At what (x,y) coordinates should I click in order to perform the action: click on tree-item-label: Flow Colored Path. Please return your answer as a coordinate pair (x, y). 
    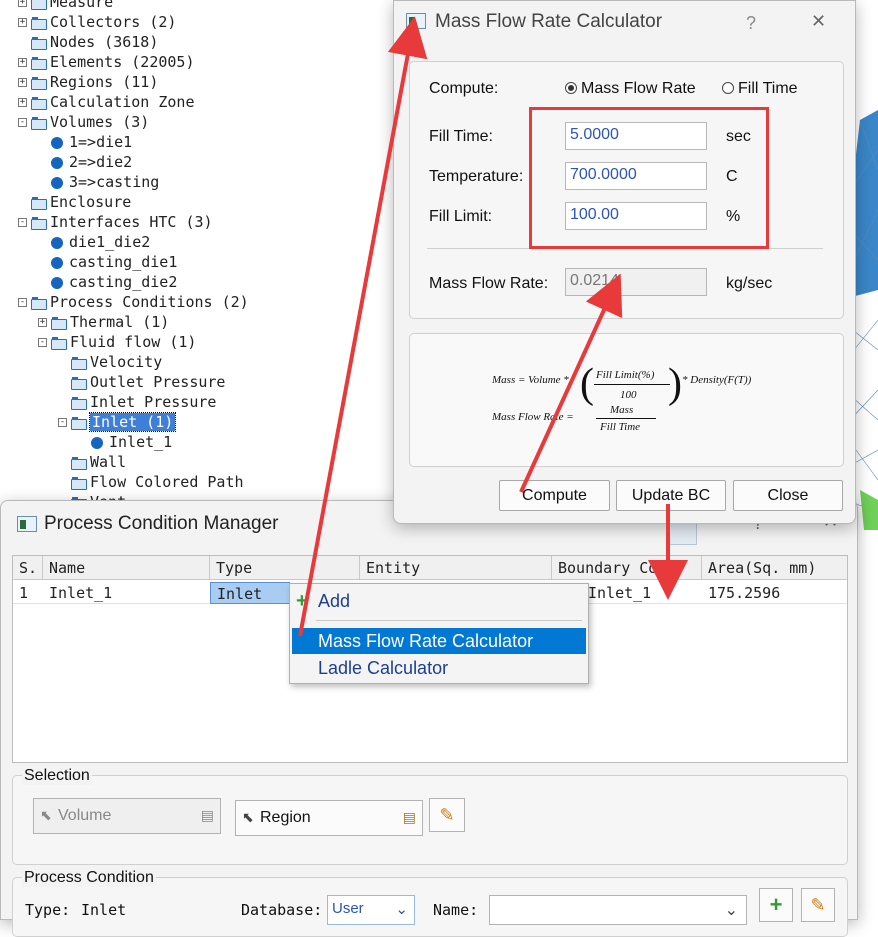
    Looking at the image, I should click on (167, 482).